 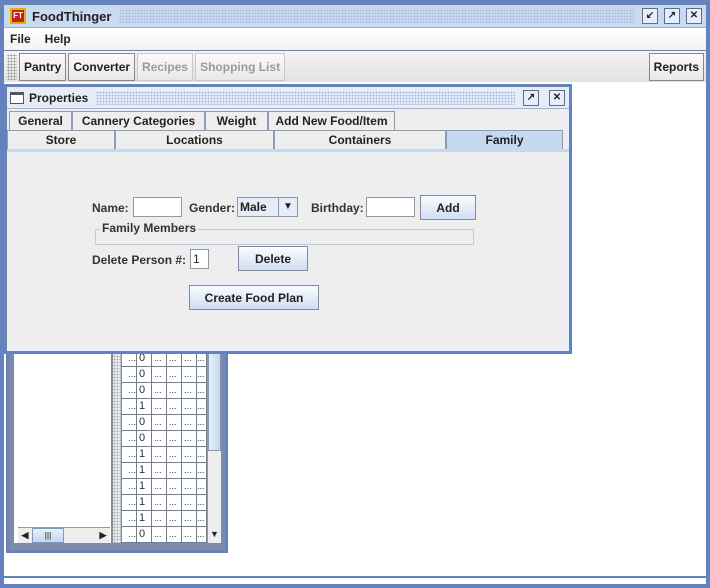 I want to click on delete-button: Delete, so click(x=273, y=258).